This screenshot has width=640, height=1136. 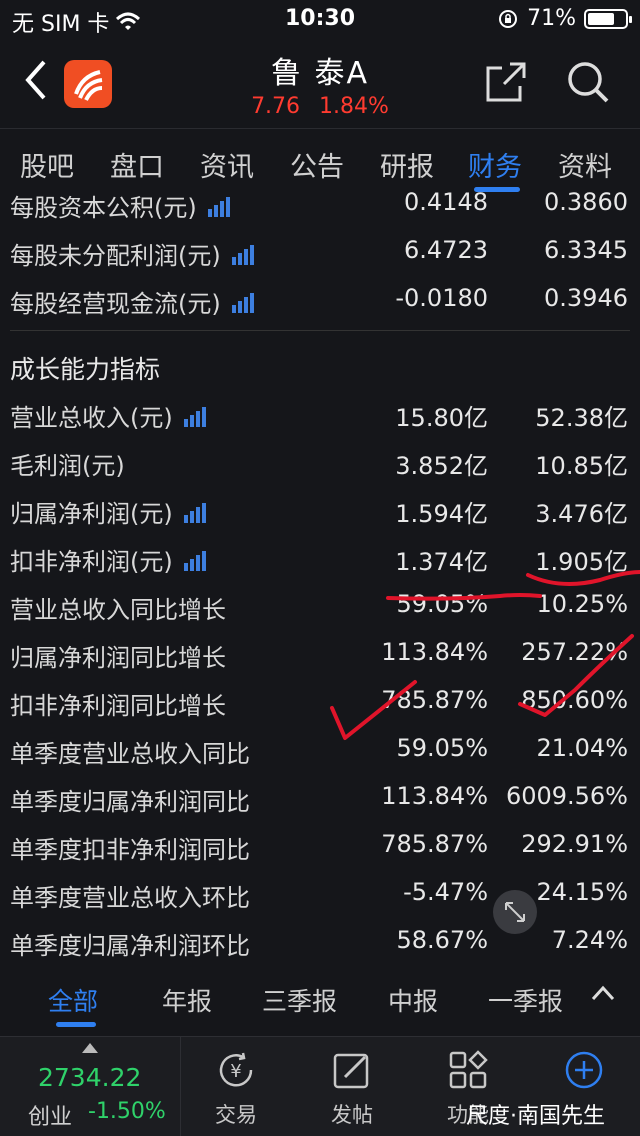 I want to click on battery-percent: 71%, so click(x=551, y=18).